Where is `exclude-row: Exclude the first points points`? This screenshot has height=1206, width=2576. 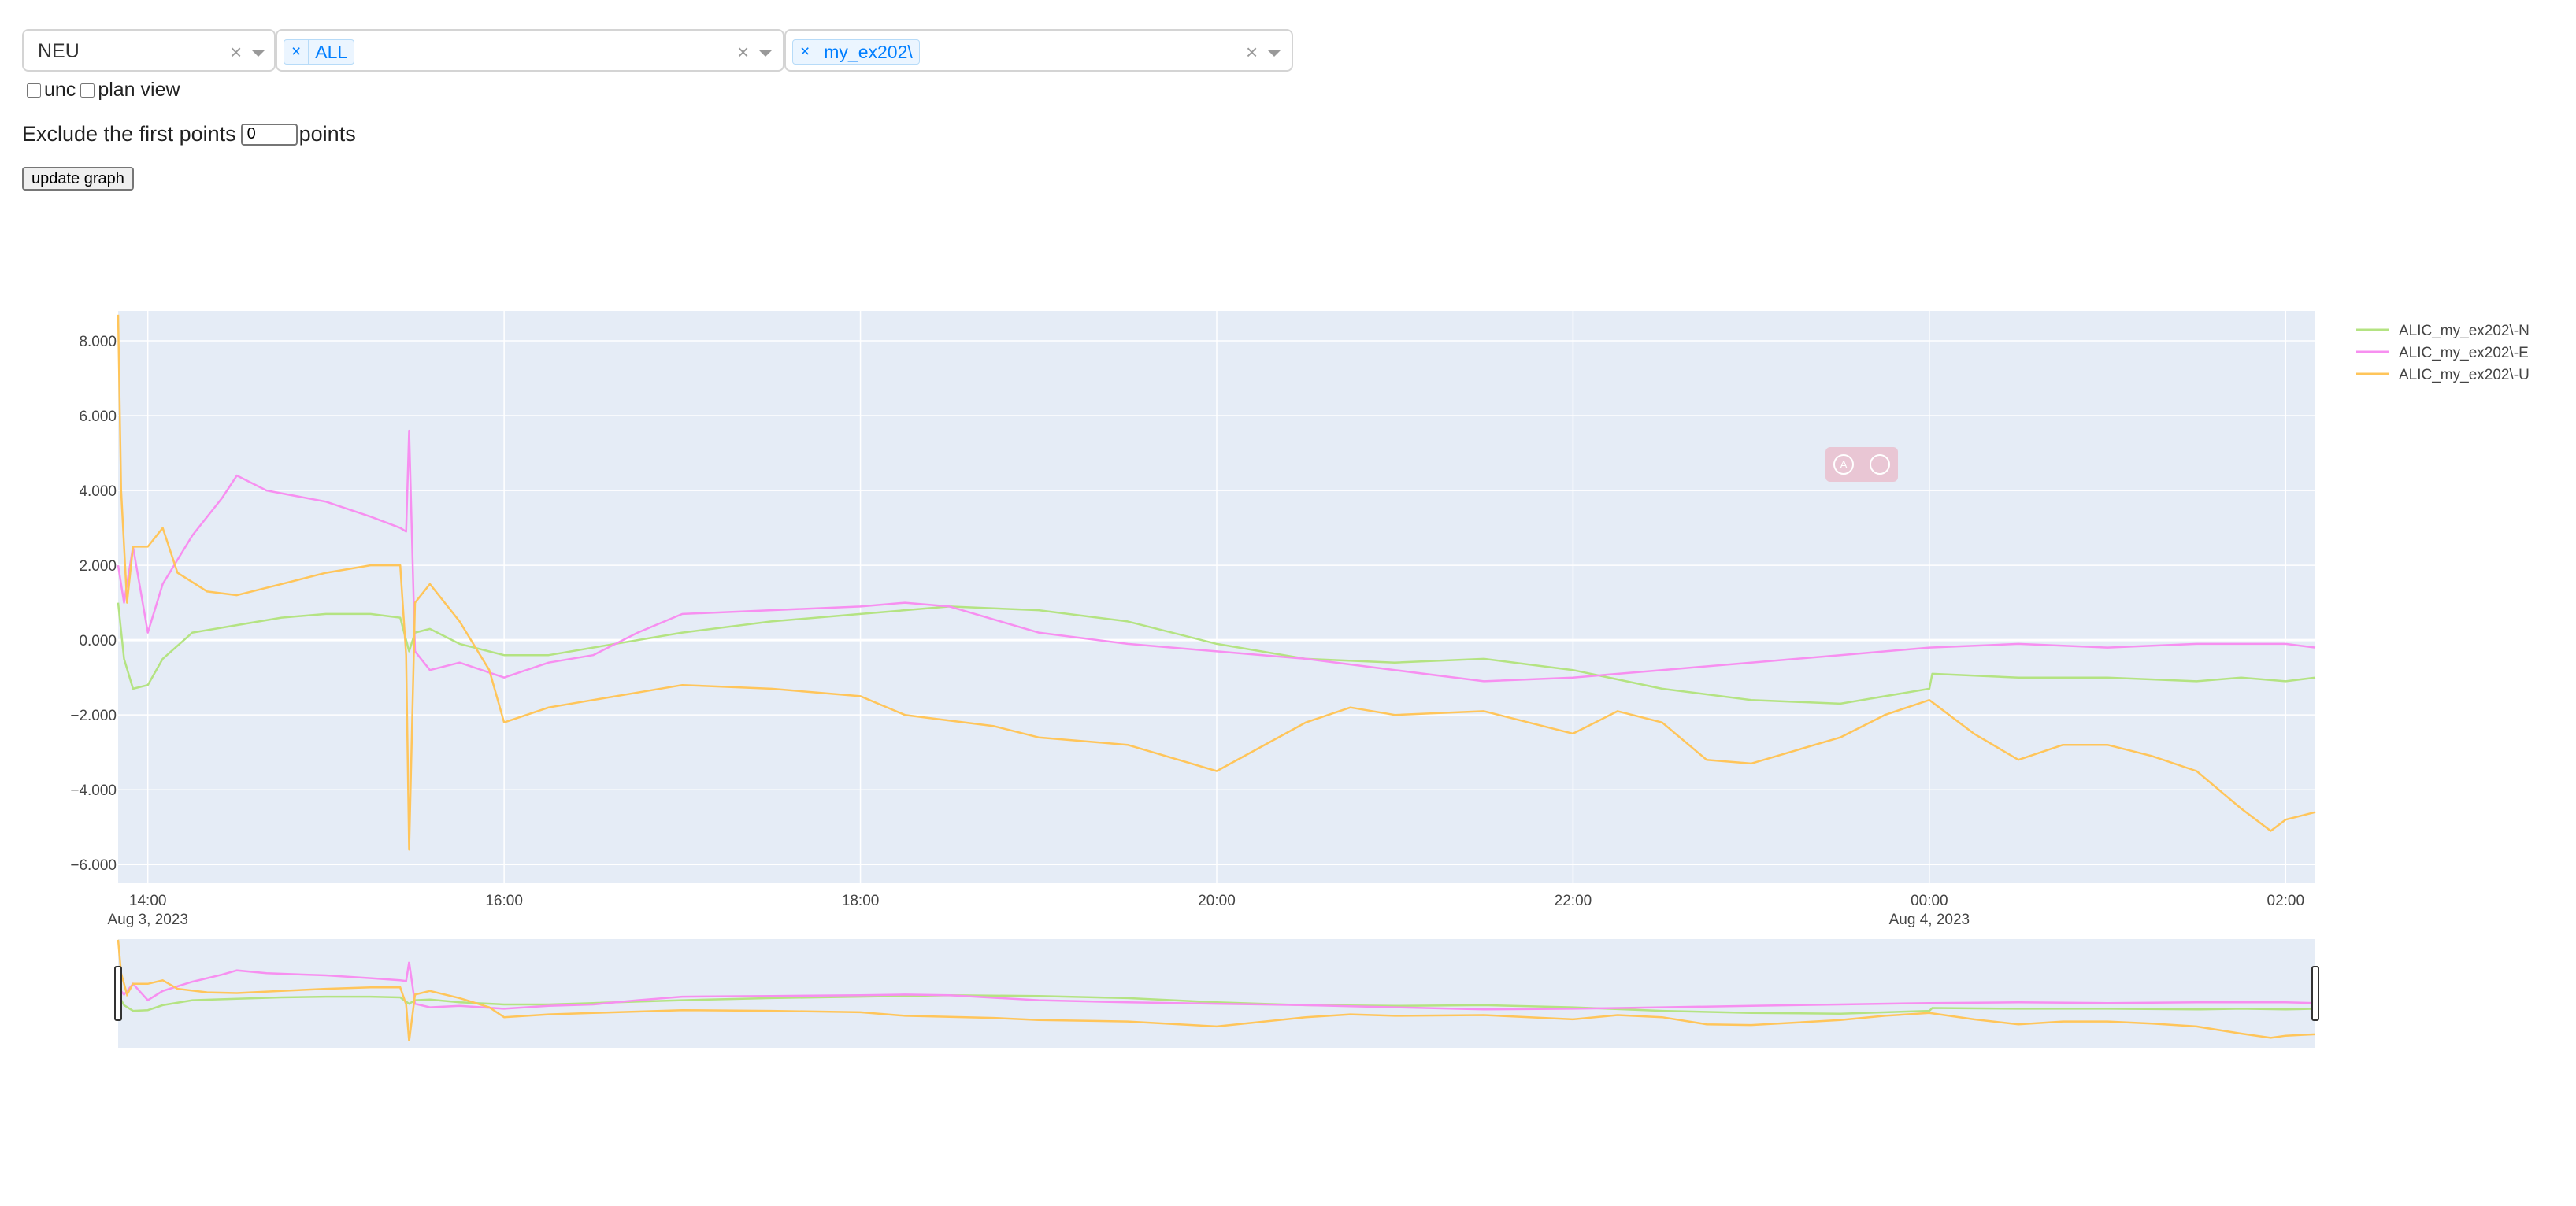
exclude-row: Exclude the first points points is located at coordinates (189, 134).